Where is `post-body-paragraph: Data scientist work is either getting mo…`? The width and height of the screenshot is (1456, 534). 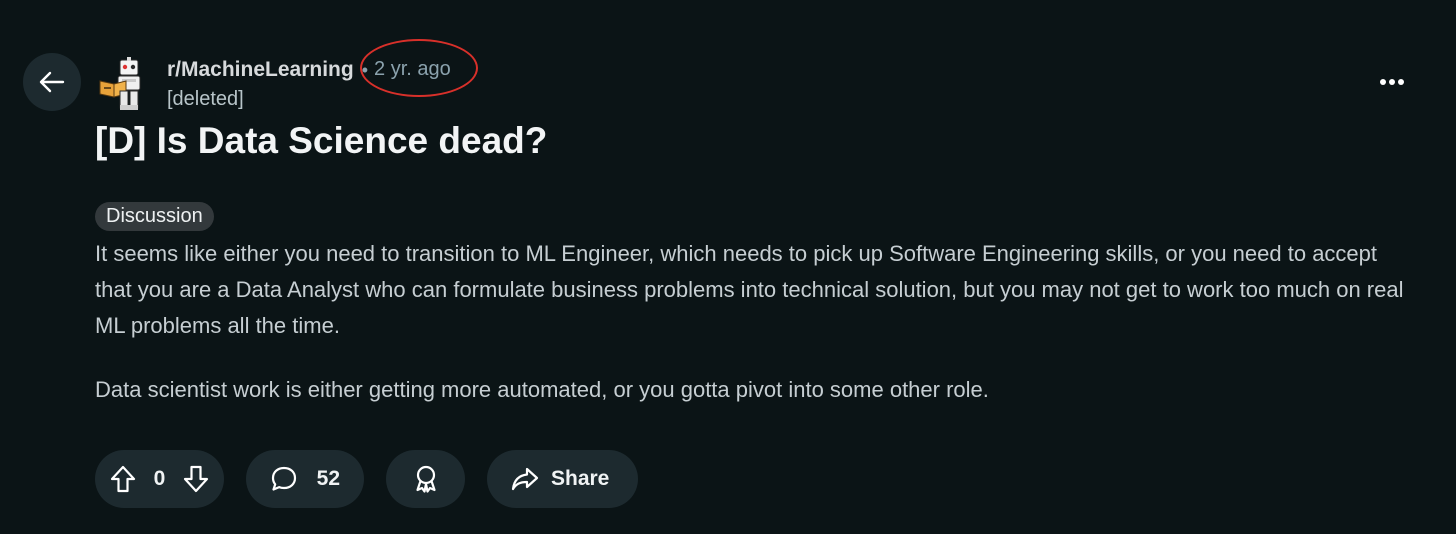
post-body-paragraph: Data scientist work is either getting mo… is located at coordinates (542, 389).